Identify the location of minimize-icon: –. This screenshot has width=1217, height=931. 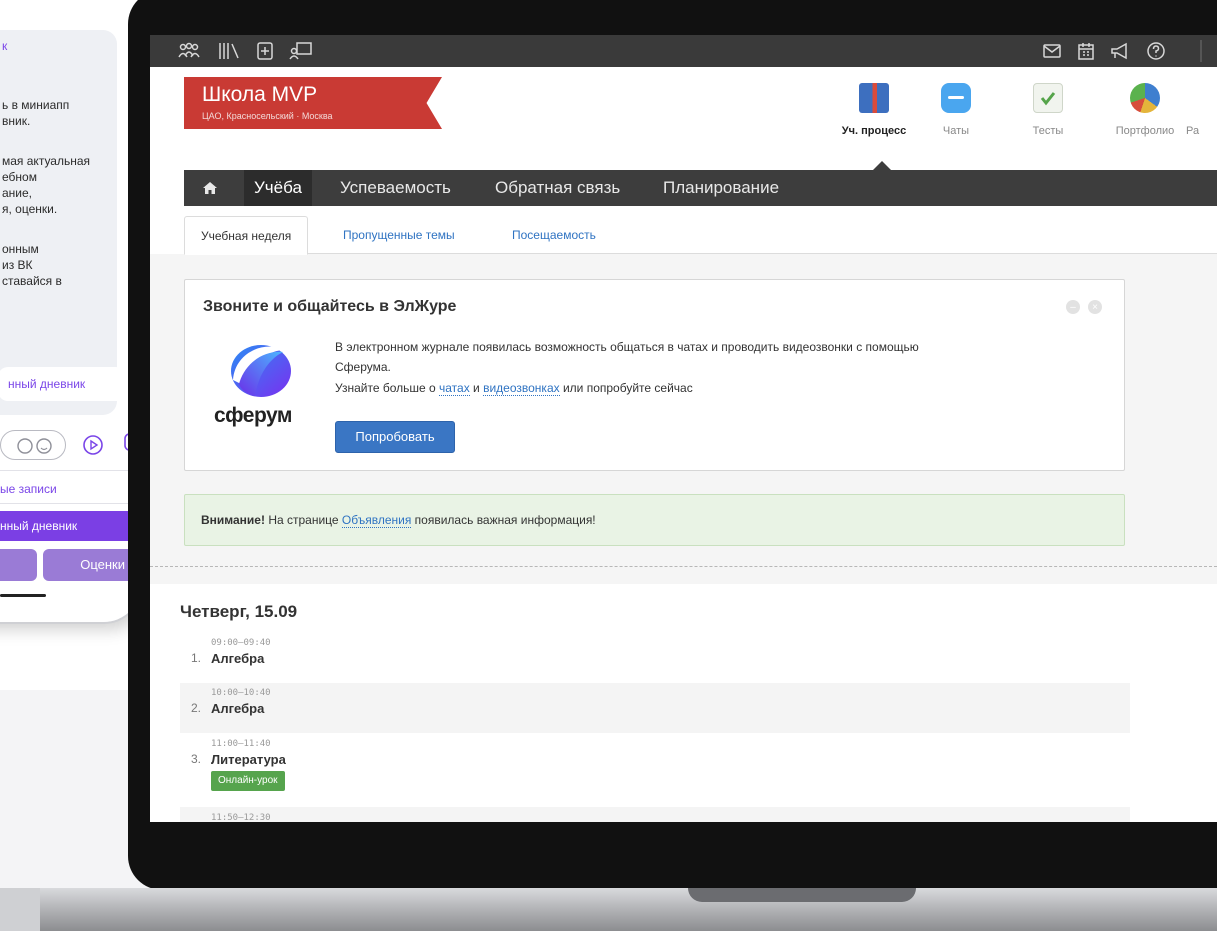
(1073, 307).